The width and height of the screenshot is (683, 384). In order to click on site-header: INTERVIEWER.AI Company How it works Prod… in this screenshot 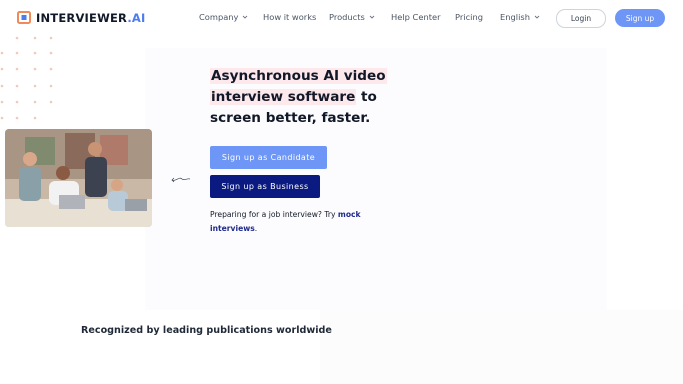, I will do `click(341, 18)`.